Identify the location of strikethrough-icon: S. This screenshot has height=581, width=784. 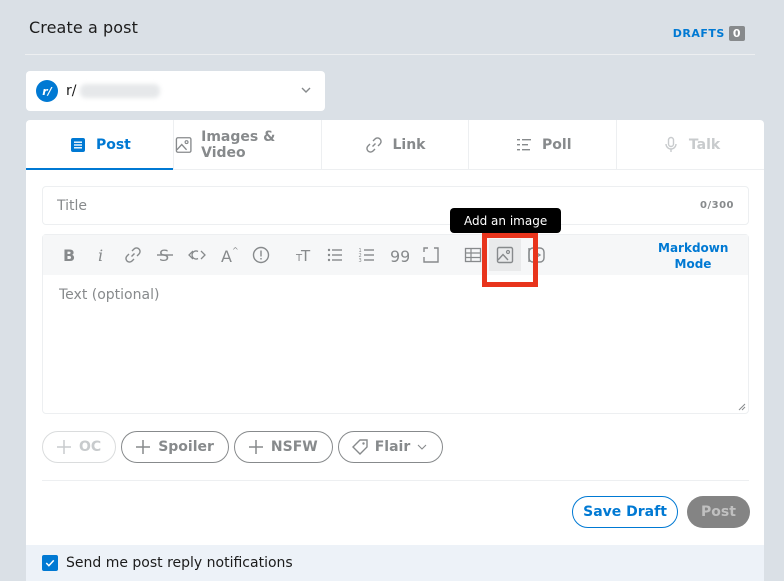
(165, 255).